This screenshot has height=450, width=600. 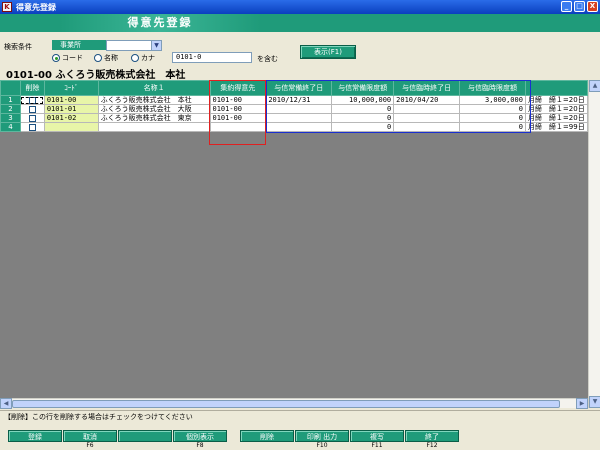 I want to click on header-code: ｺｰﾄﾞ, so click(x=71, y=88).